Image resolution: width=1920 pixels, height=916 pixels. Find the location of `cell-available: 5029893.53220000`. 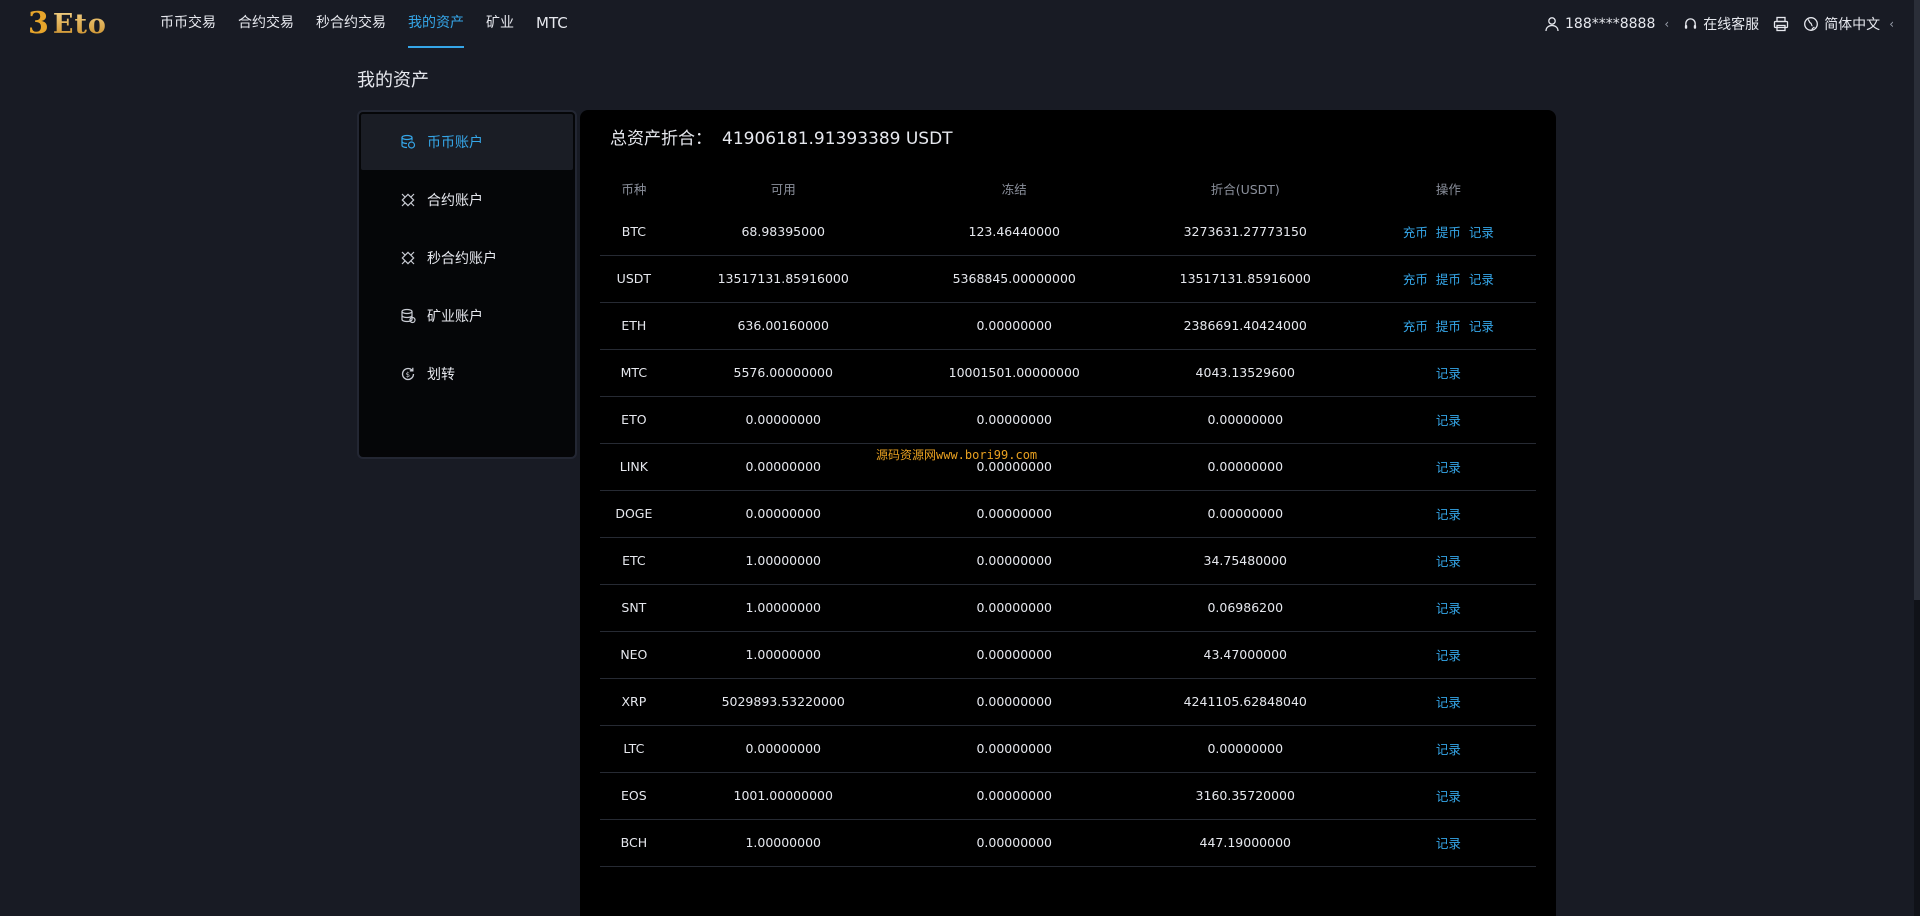

cell-available: 5029893.53220000 is located at coordinates (783, 702).